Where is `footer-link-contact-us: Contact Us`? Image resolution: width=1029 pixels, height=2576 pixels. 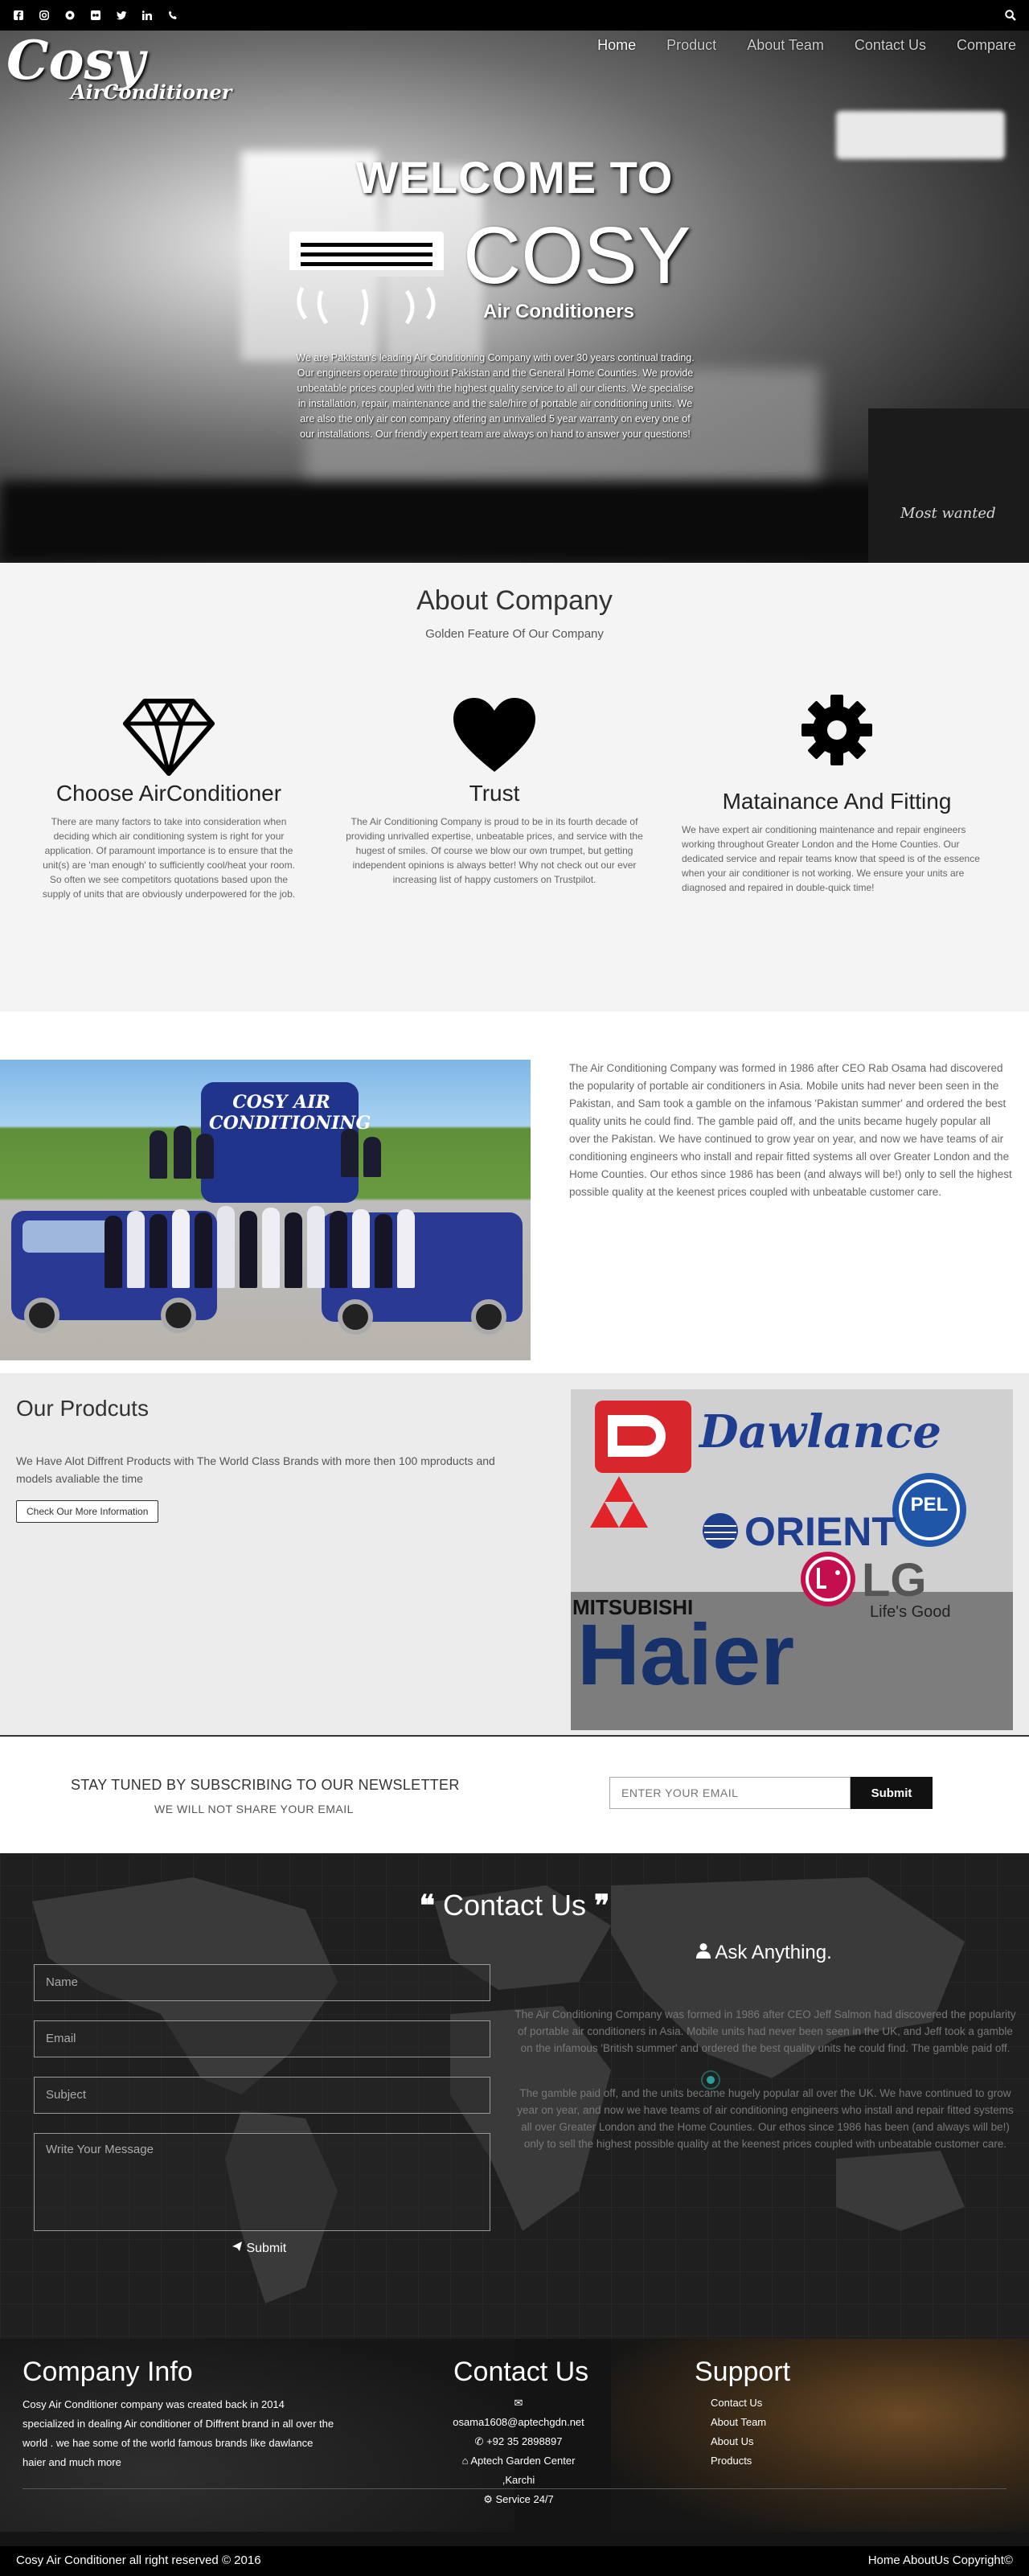
footer-link-contact-us: Contact Us is located at coordinates (738, 2403).